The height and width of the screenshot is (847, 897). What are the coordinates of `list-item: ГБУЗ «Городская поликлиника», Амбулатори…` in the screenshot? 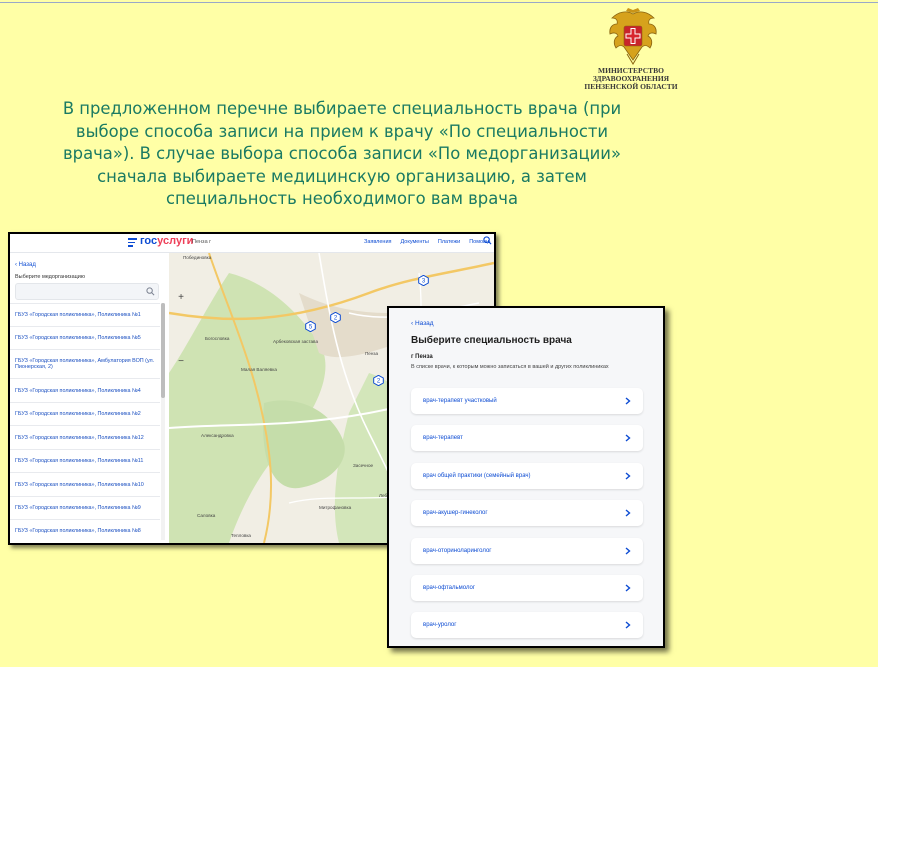 It's located at (85, 363).